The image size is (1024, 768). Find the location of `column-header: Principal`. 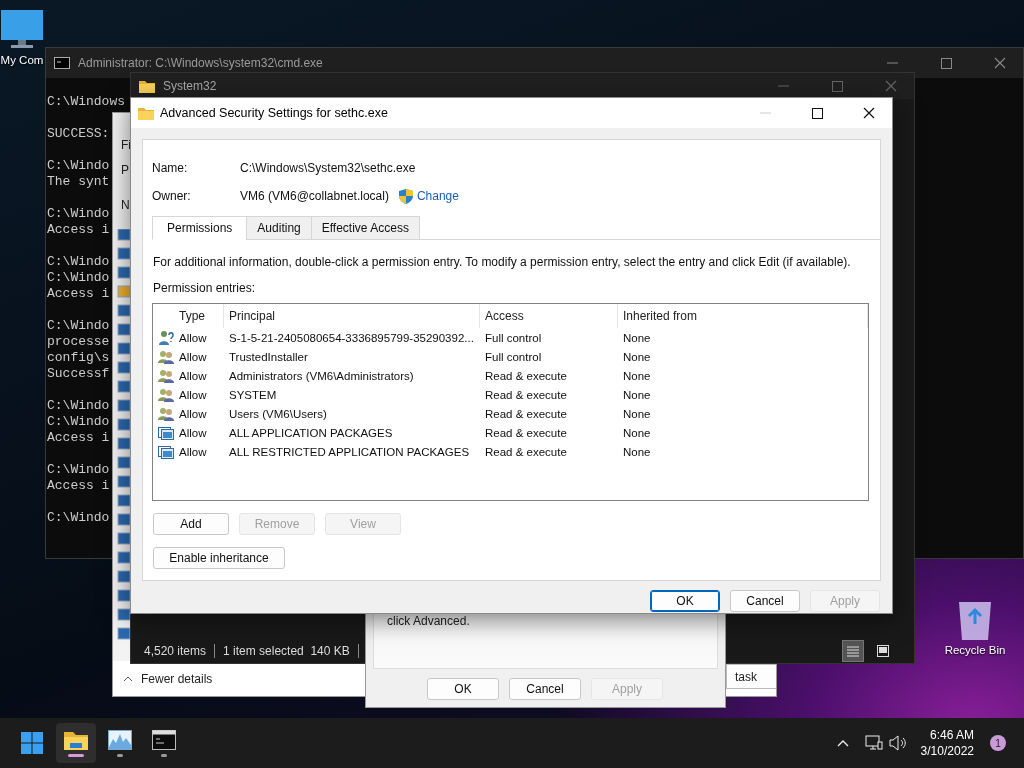

column-header: Principal is located at coordinates (352, 316).